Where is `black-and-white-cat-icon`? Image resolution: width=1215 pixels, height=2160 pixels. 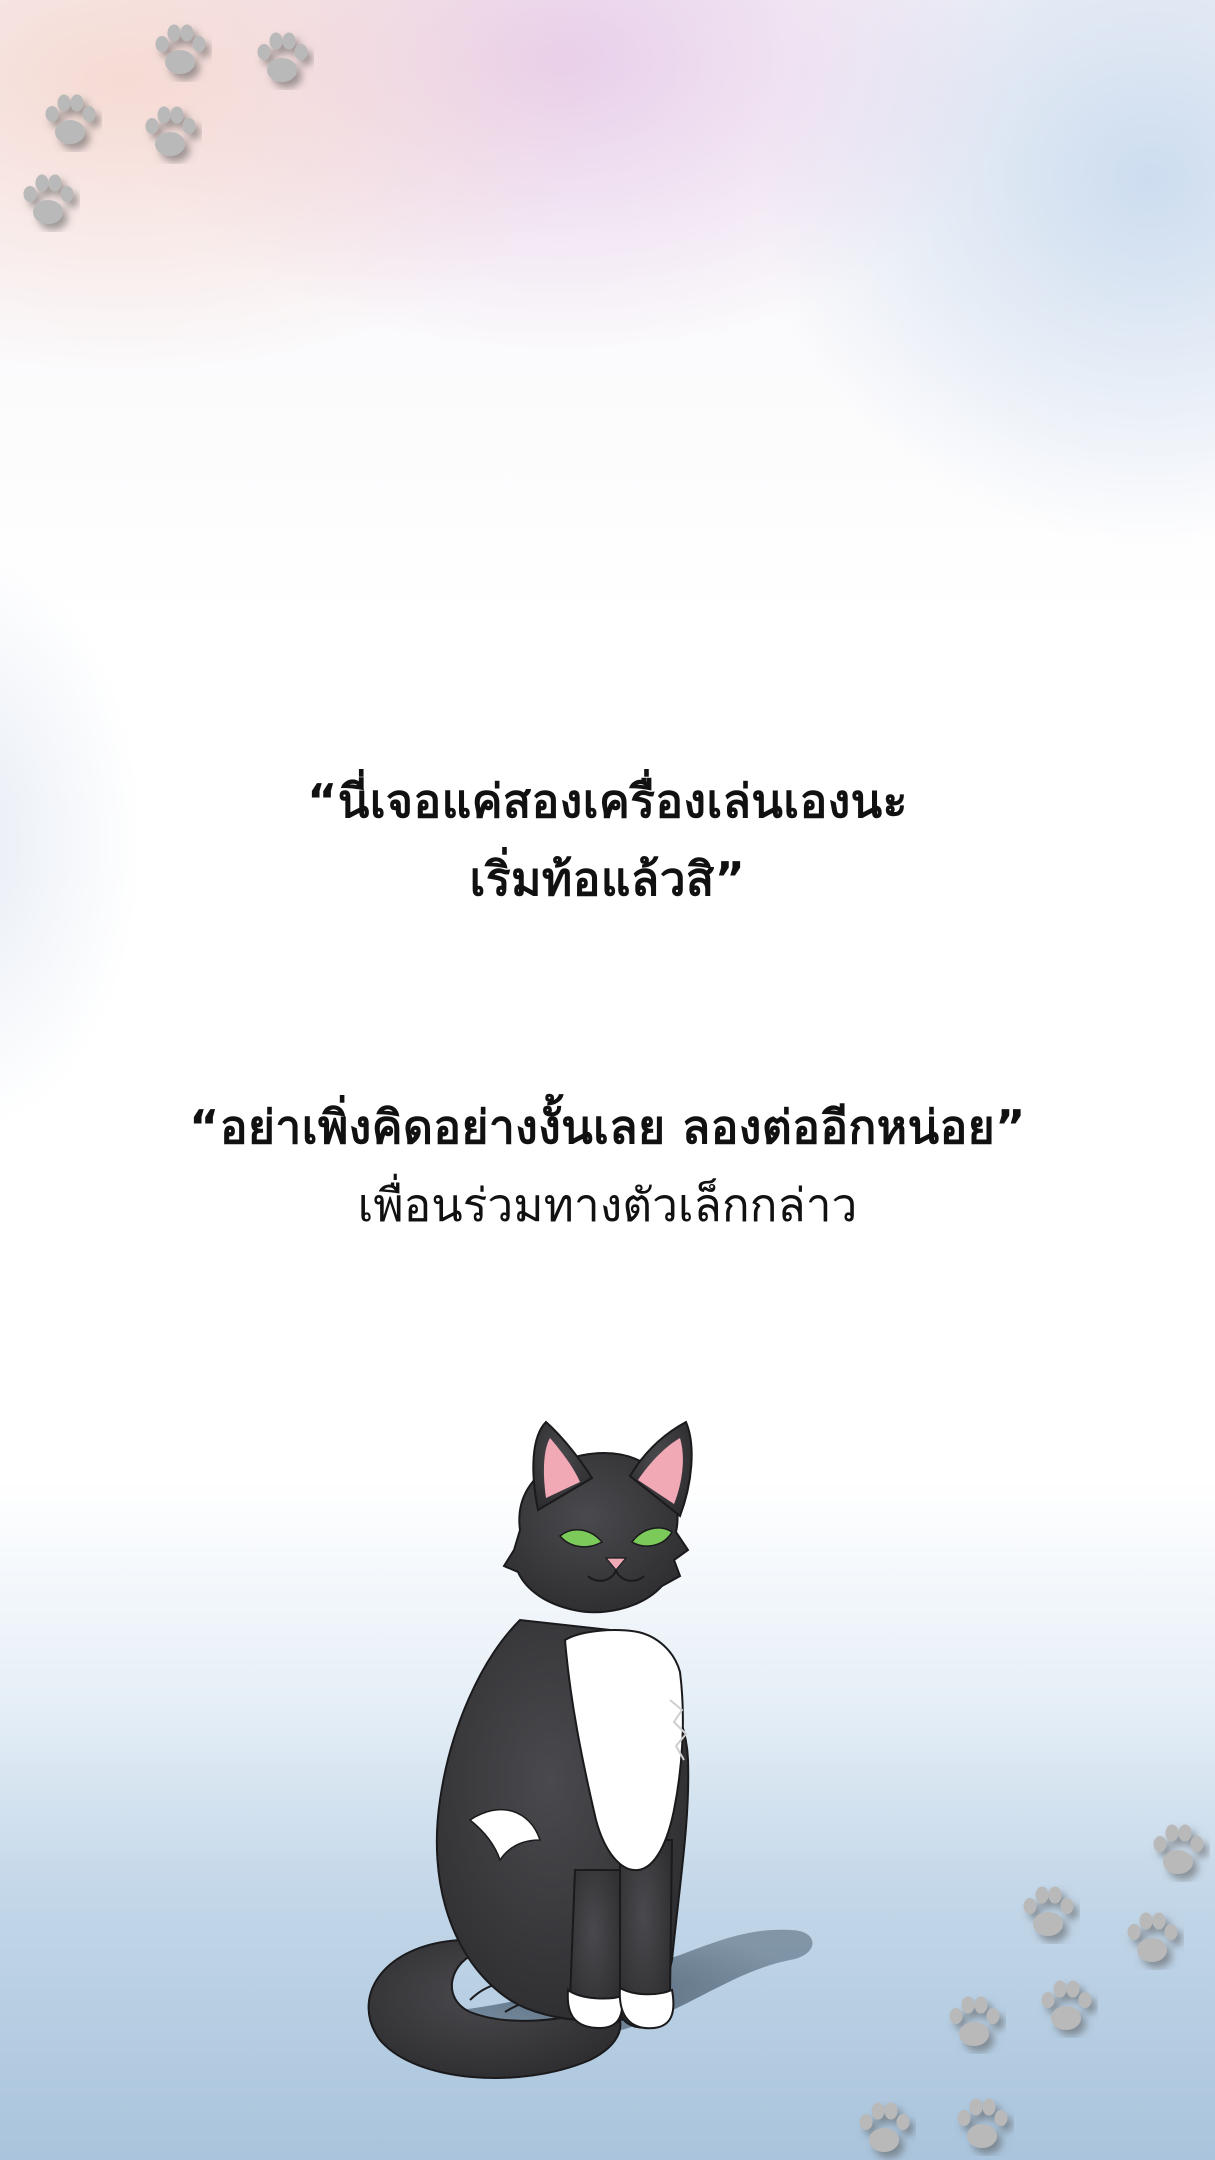
black-and-white-cat-icon is located at coordinates (590, 1749).